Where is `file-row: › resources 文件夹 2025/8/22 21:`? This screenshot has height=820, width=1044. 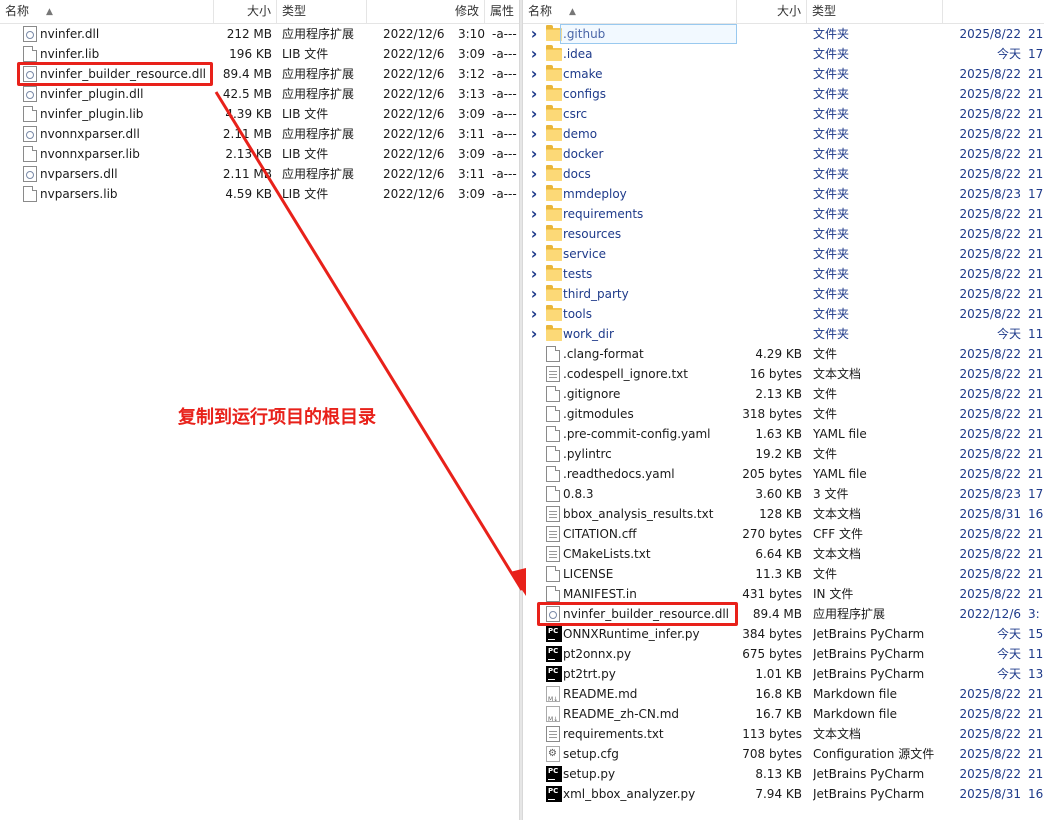
file-row: › resources 文件夹 2025/8/22 21: is located at coordinates (783, 234).